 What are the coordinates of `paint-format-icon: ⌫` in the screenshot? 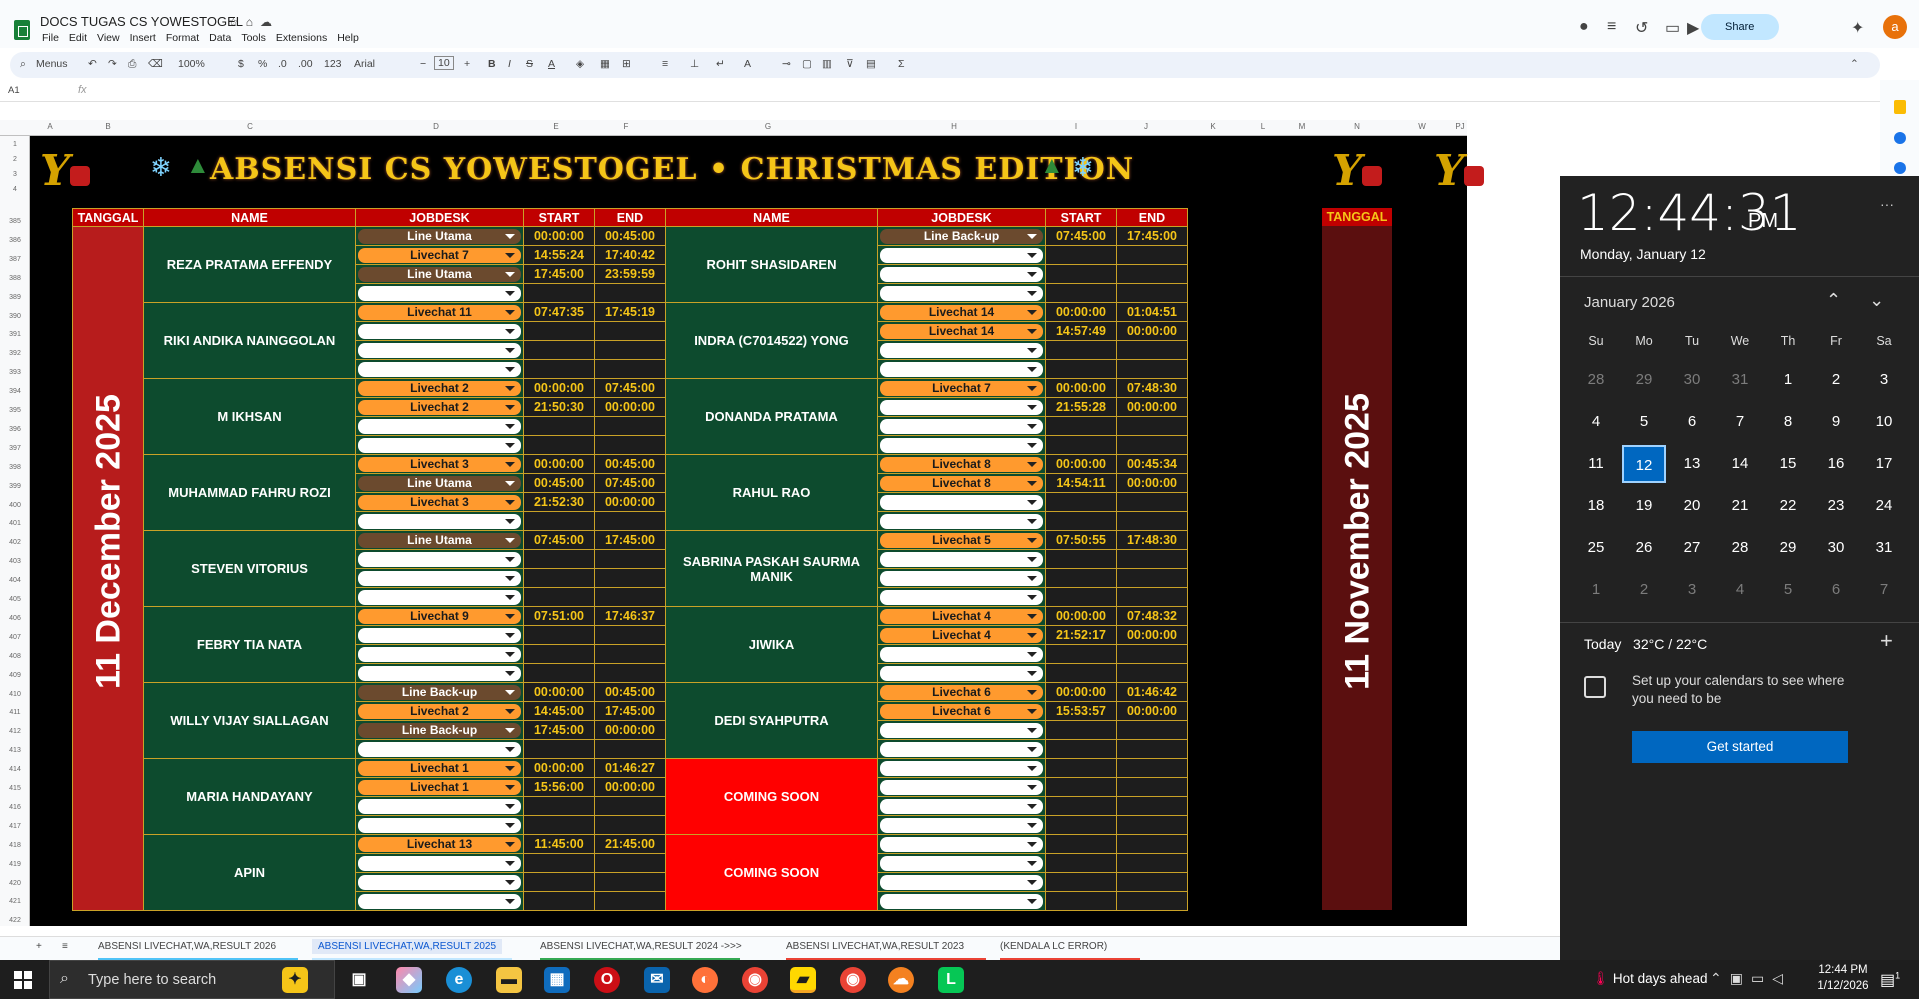 It's located at (155, 64).